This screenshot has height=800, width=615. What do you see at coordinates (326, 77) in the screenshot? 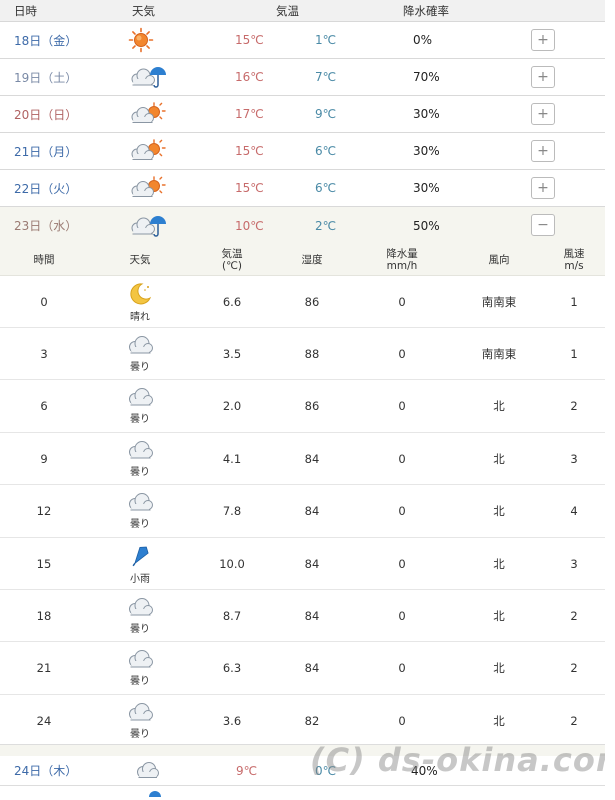
I see `day-min-temp: 7℃` at bounding box center [326, 77].